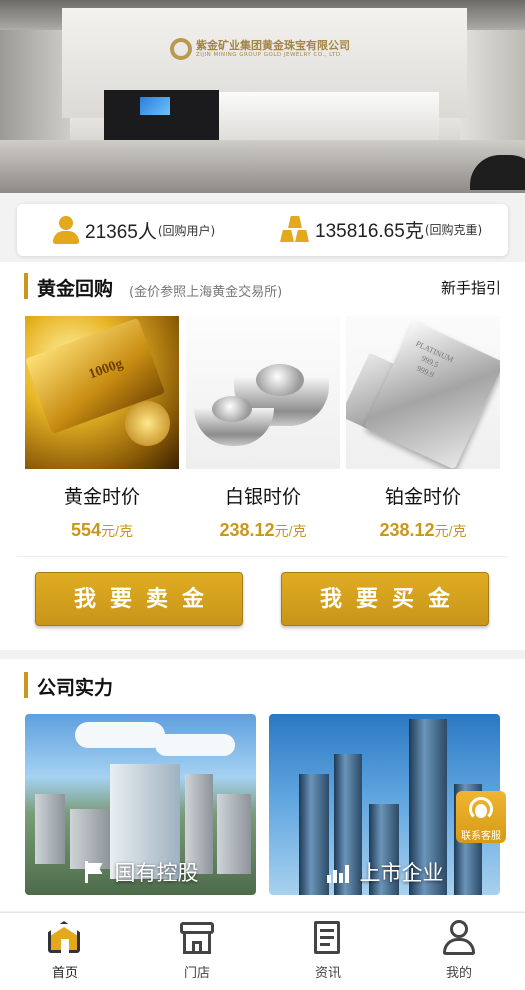 Image resolution: width=525 pixels, height=990 pixels. I want to click on product-silver: 白银时价 238.12元/克, so click(263, 428).